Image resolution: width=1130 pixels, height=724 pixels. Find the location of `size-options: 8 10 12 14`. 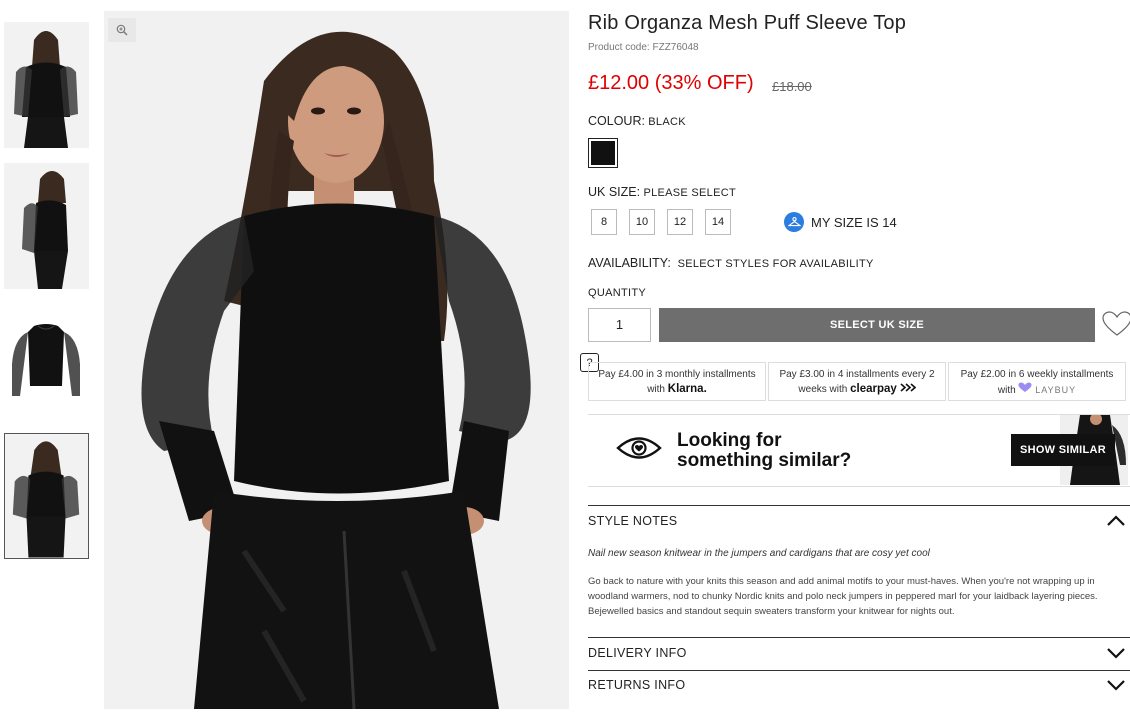

size-options: 8 10 12 14 is located at coordinates (661, 222).